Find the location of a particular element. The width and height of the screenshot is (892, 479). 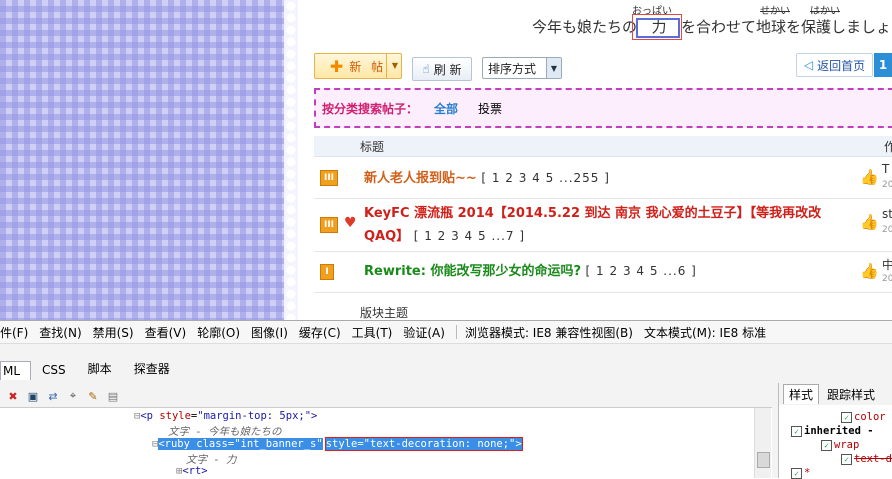

sort-select: 排序方式 ▼ is located at coordinates (522, 68).